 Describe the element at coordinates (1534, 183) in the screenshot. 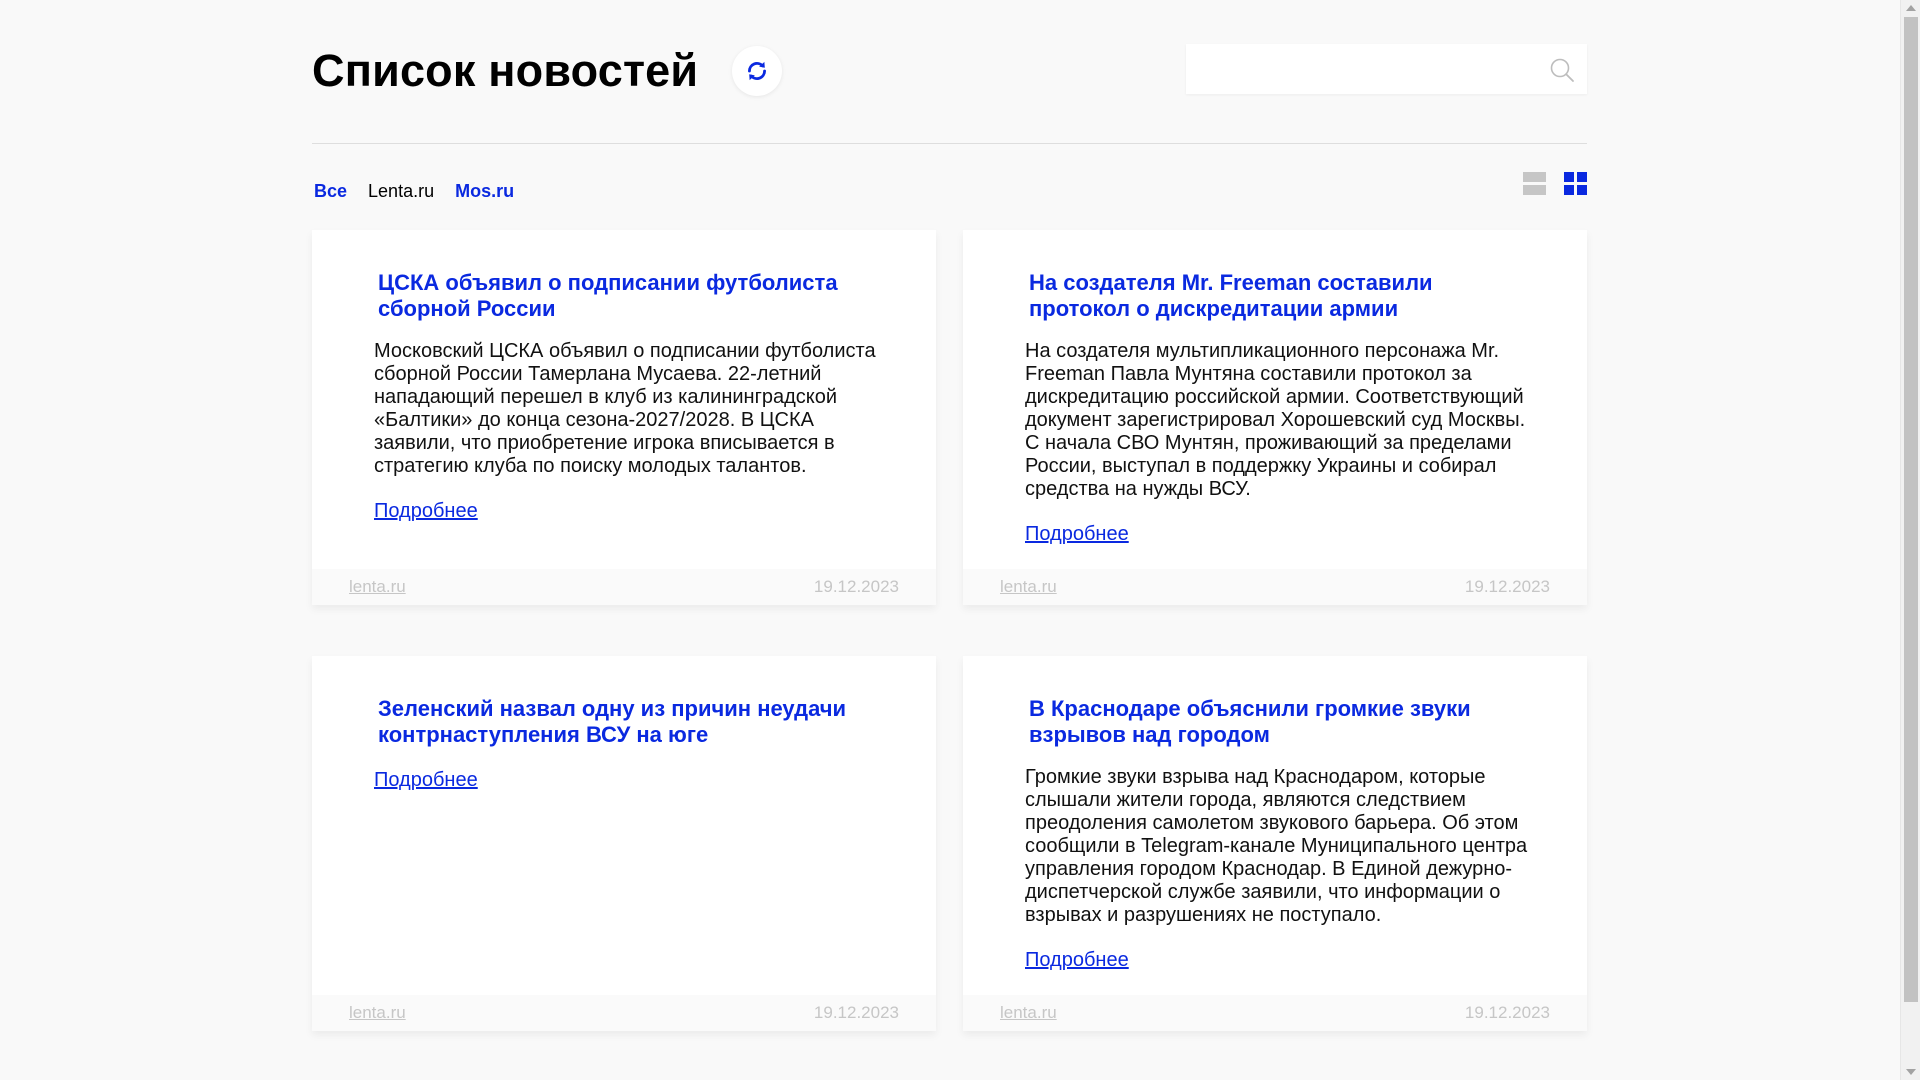

I see `list-view-icon` at that location.